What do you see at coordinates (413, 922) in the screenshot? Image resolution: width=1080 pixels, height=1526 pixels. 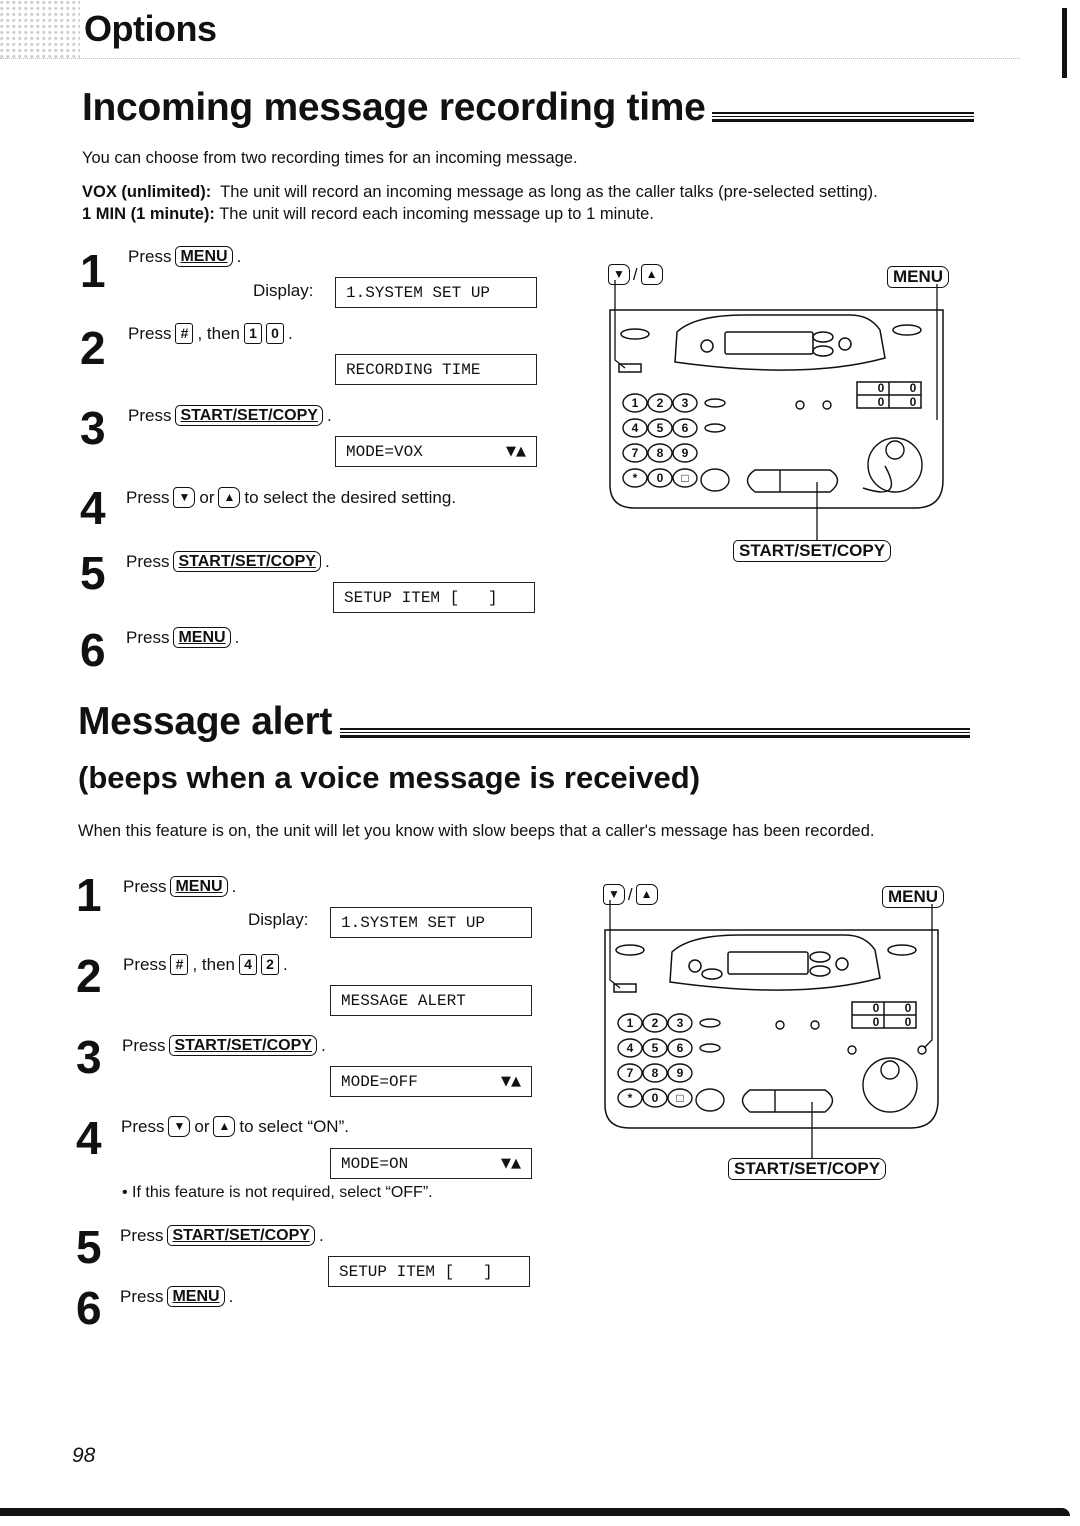 I see `lcd-text: 1.SYSTEM SET UP` at bounding box center [413, 922].